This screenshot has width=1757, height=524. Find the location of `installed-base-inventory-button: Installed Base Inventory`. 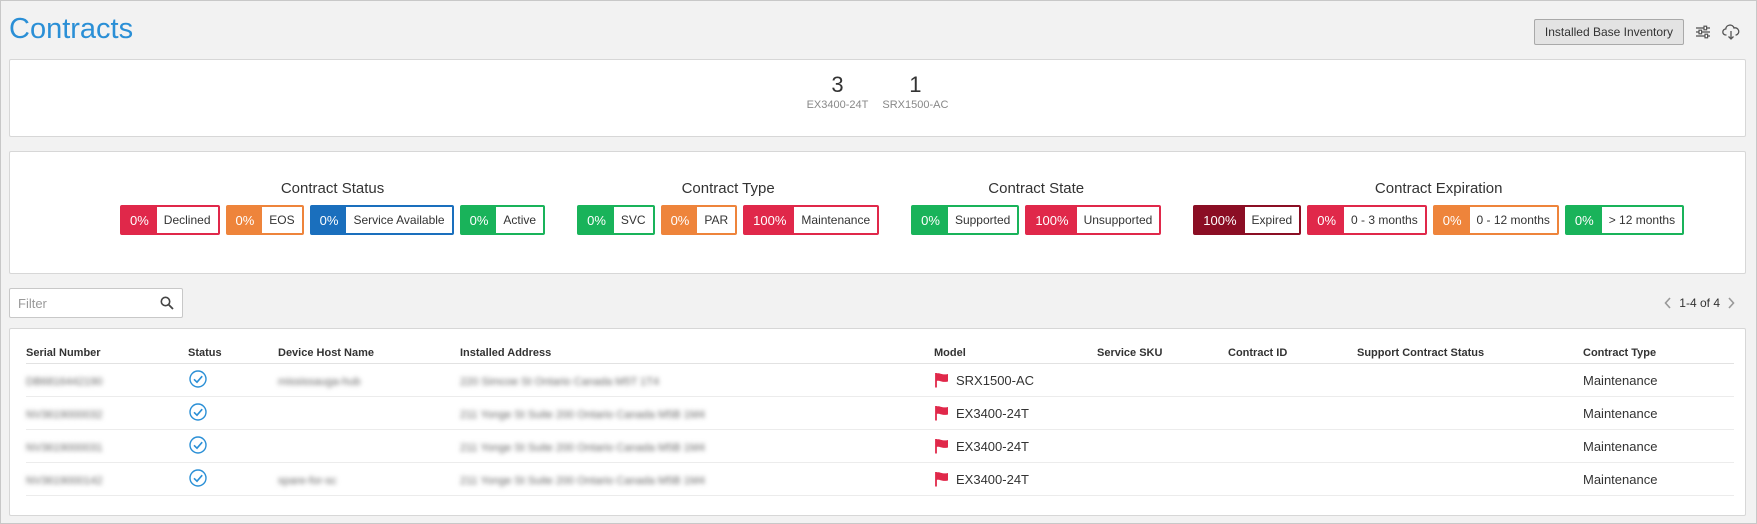

installed-base-inventory-button: Installed Base Inventory is located at coordinates (1608, 32).